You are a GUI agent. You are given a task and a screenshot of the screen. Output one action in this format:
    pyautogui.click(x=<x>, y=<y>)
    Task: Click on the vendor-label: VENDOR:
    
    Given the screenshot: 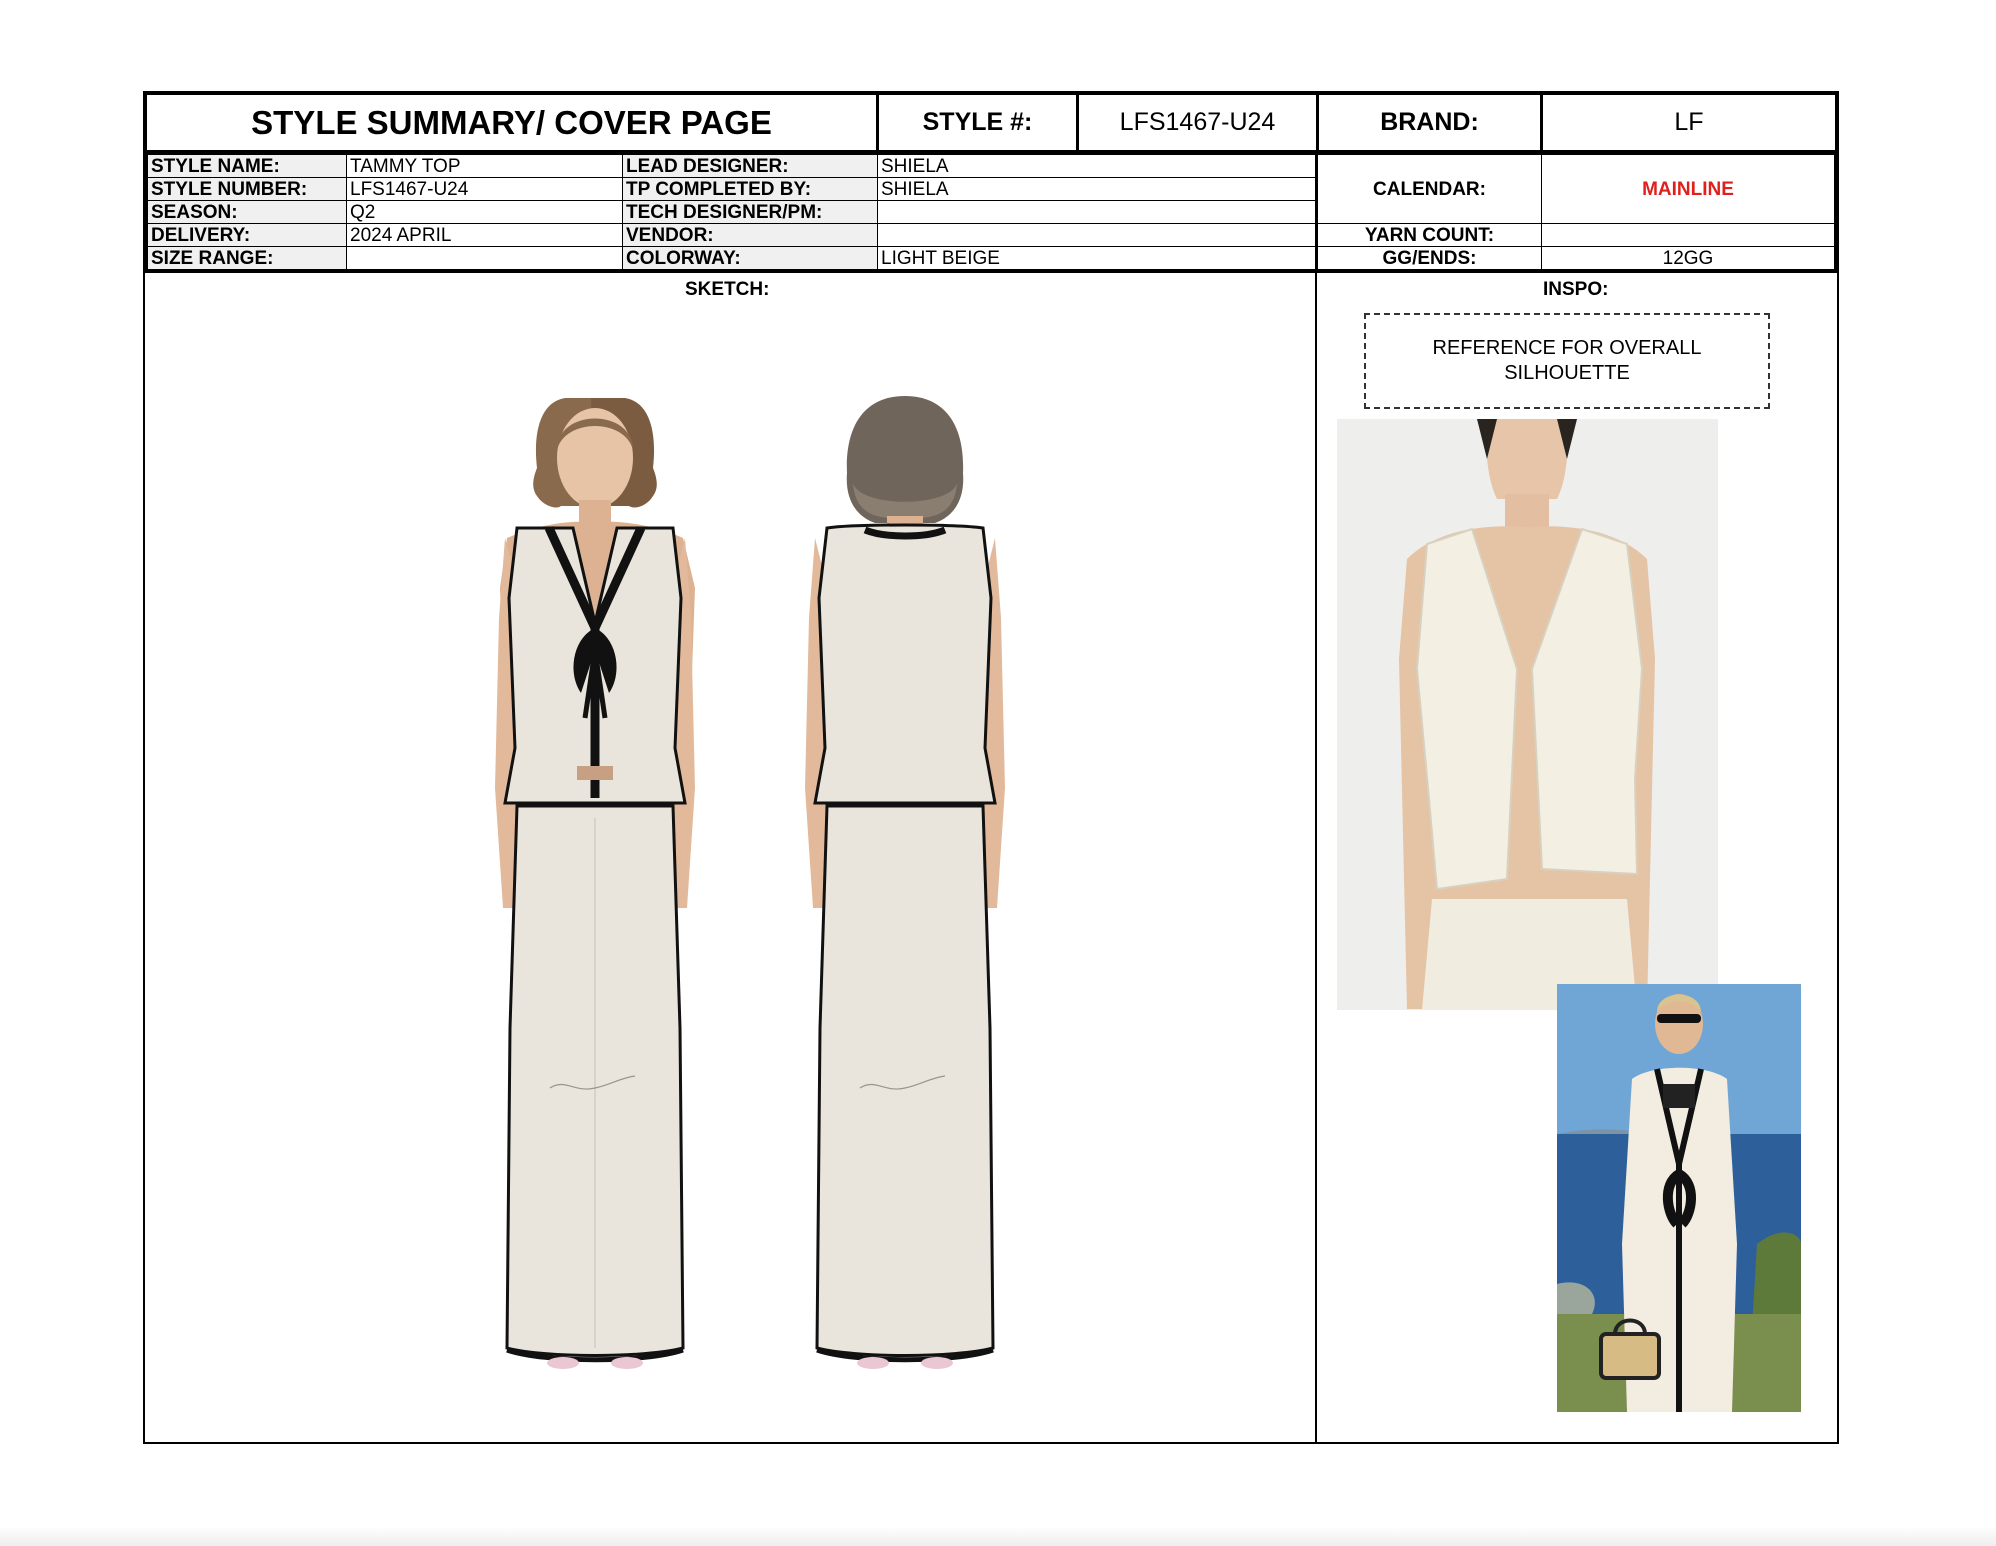 What is the action you would take?
    pyautogui.click(x=750, y=235)
    